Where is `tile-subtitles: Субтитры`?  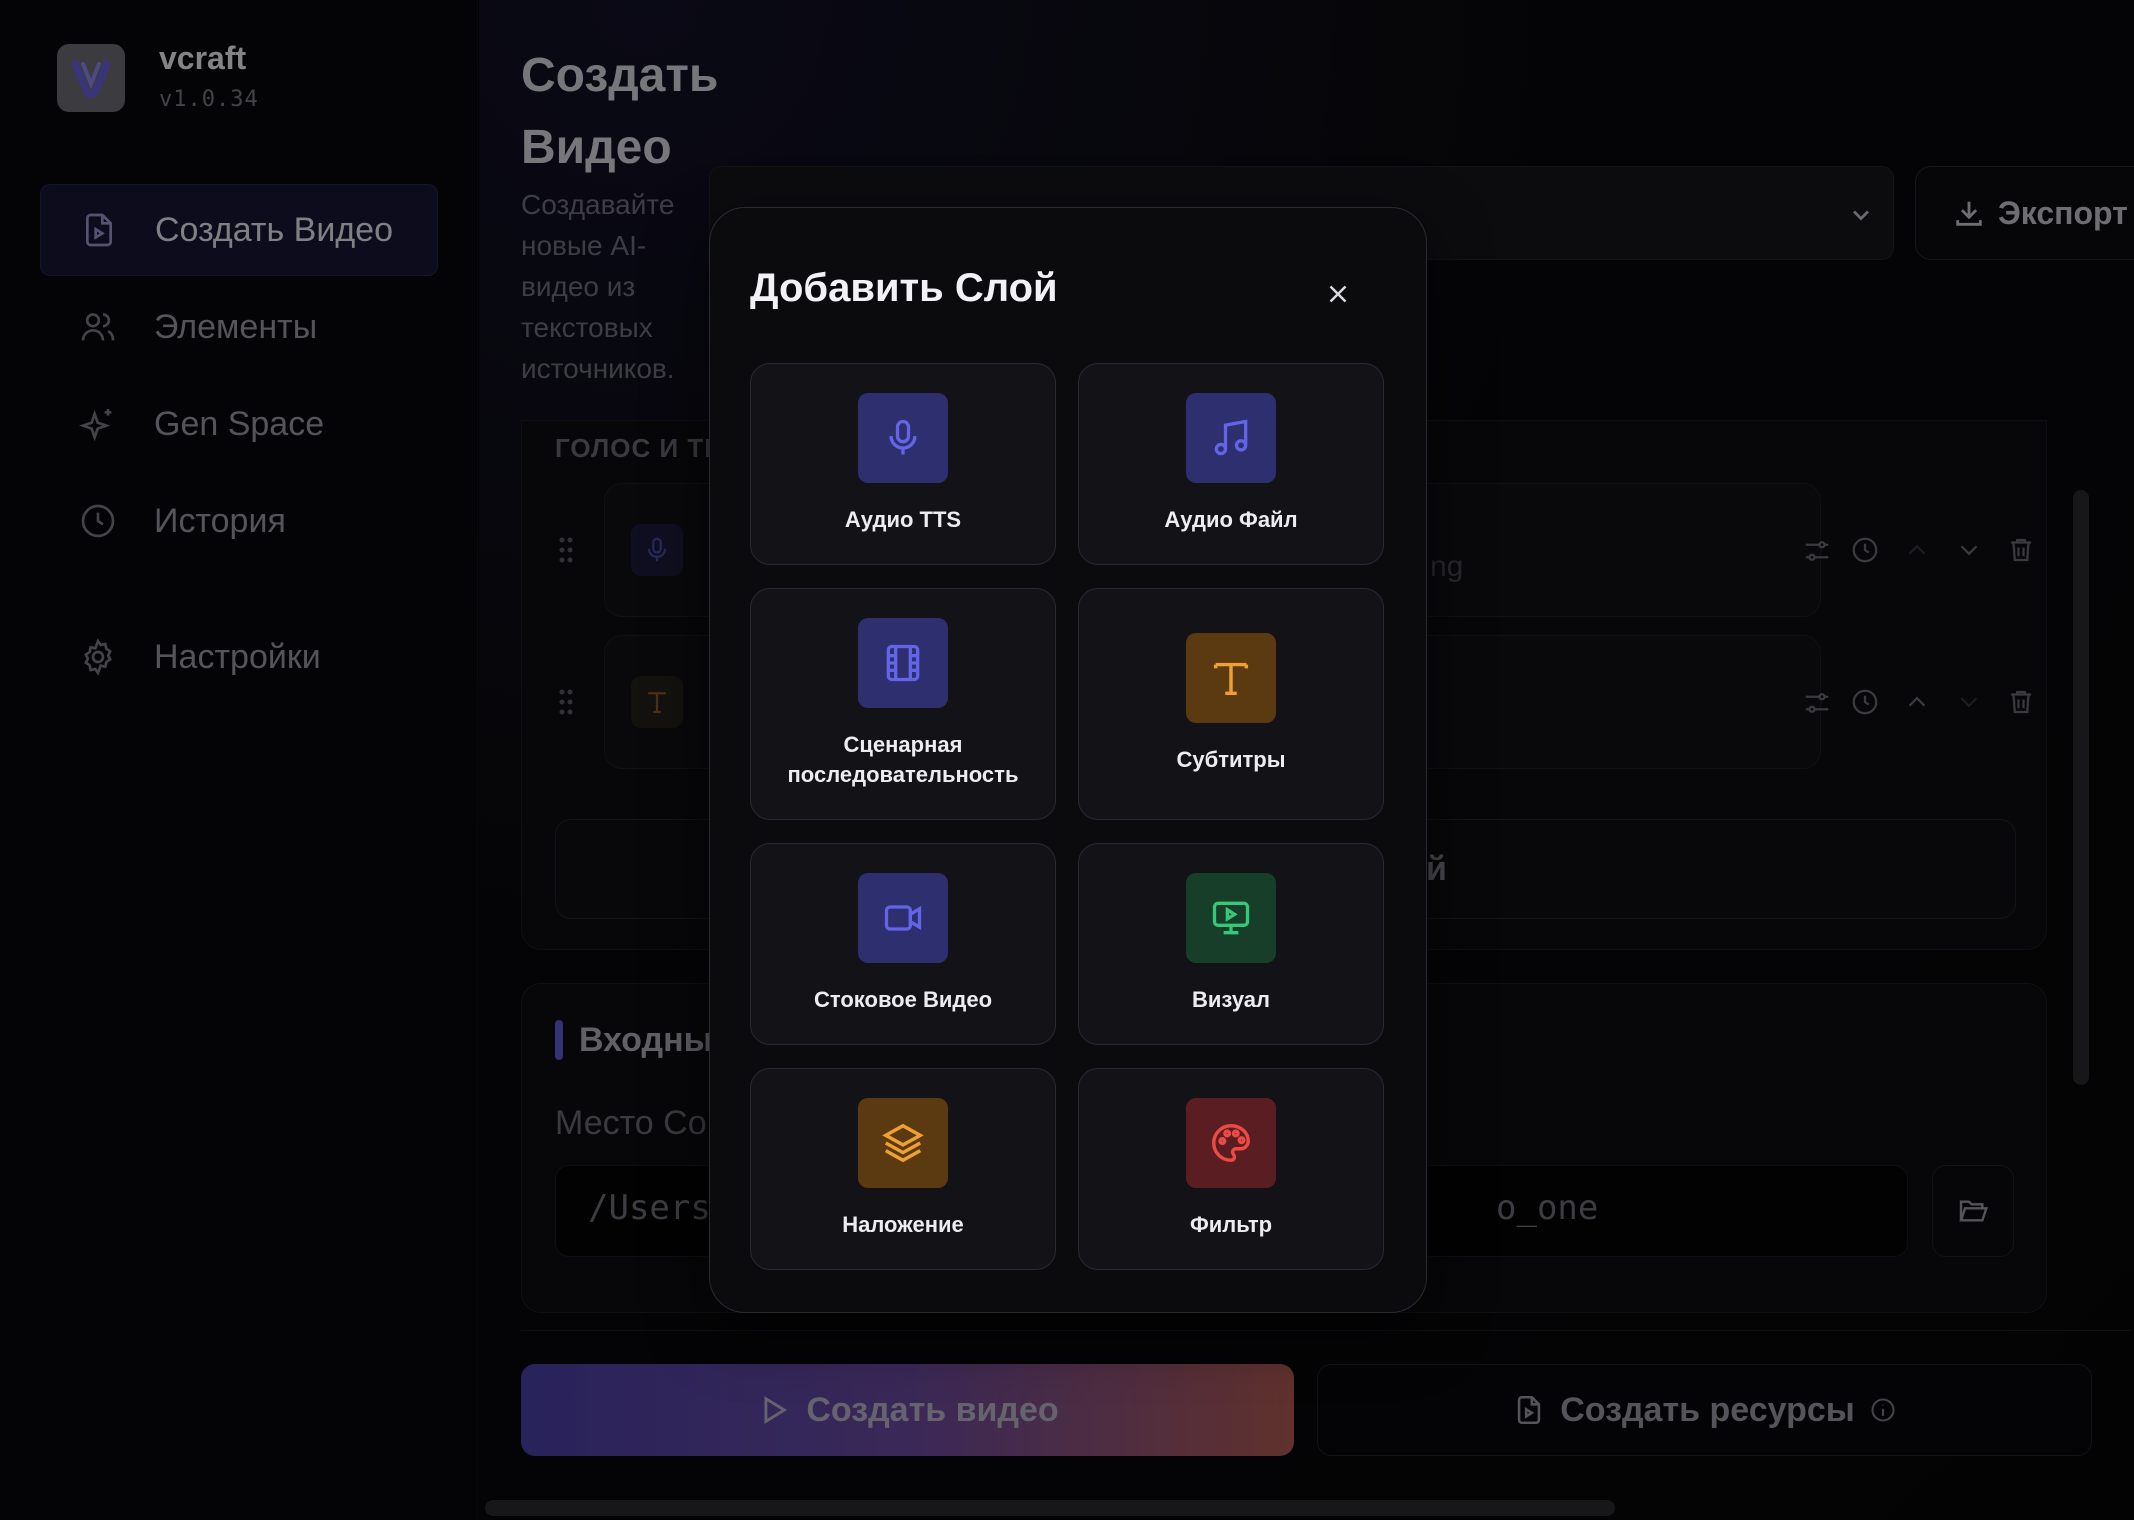
tile-subtitles: Субтитры is located at coordinates (1231, 704).